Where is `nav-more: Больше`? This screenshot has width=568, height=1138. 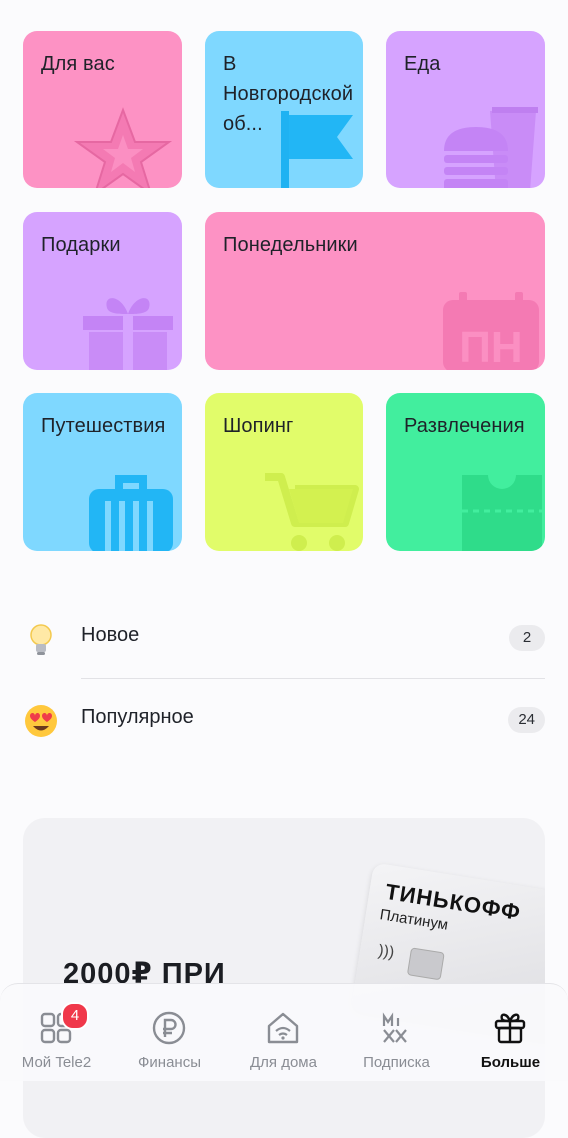 nav-more: Больше is located at coordinates (510, 1032).